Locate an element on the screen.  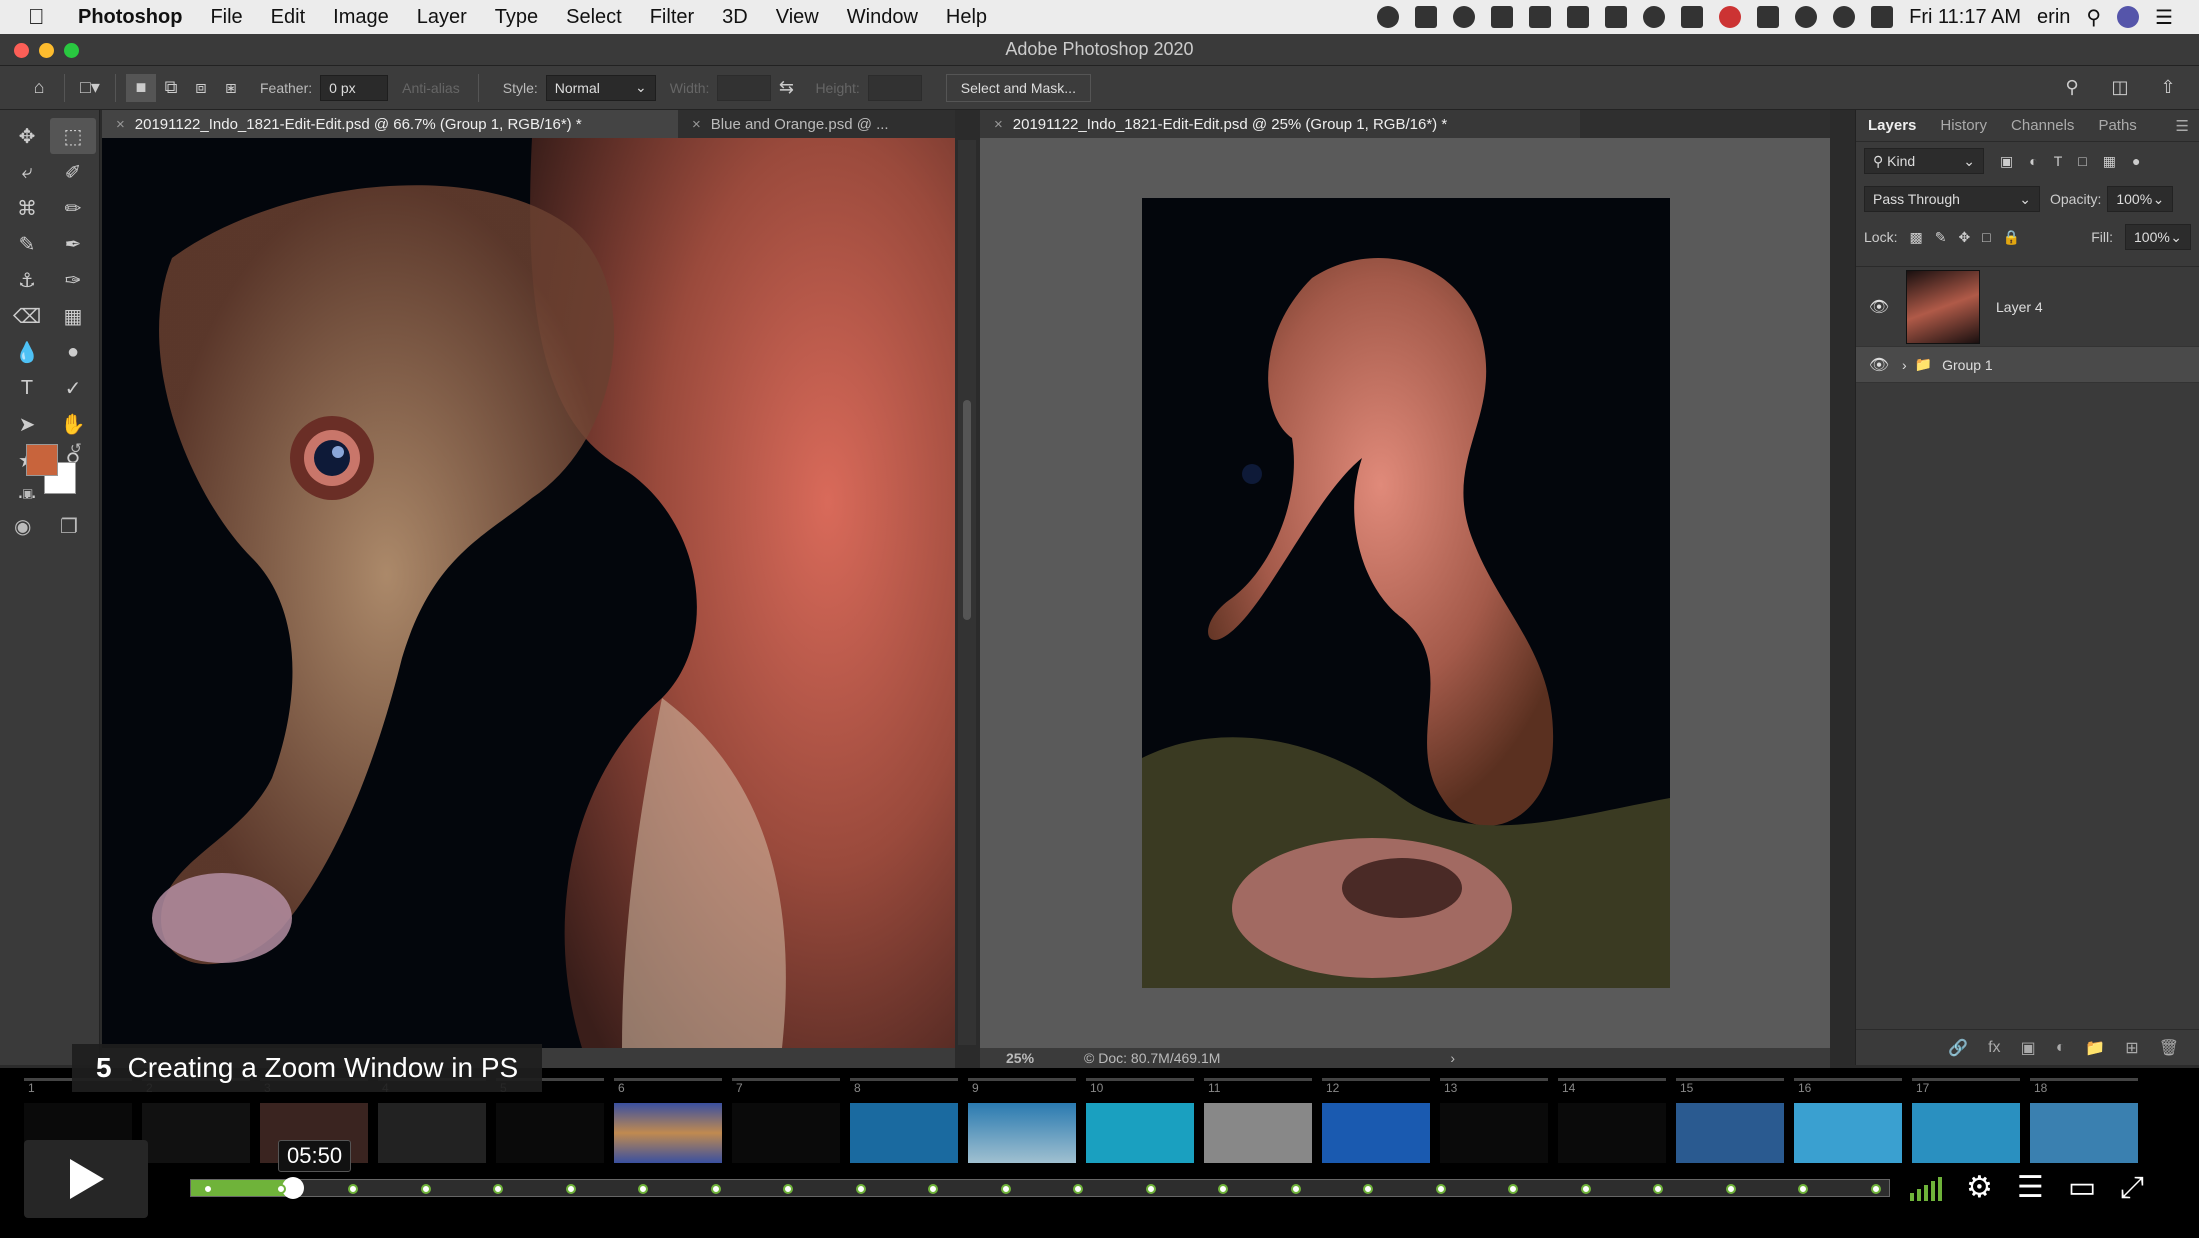
layer-name: Layer 4 is located at coordinates (2019, 307).